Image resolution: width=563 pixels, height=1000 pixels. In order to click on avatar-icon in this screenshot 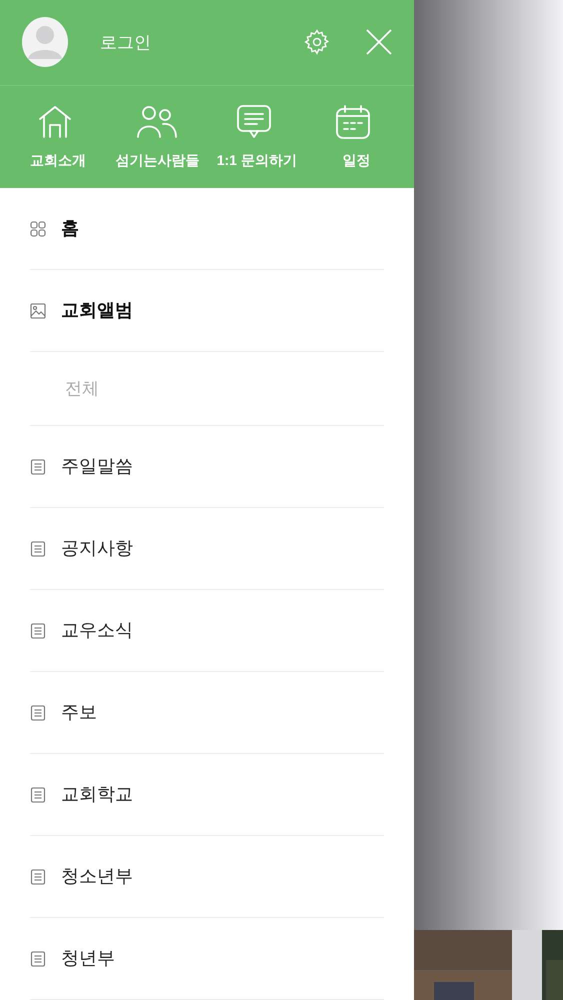, I will do `click(45, 42)`.